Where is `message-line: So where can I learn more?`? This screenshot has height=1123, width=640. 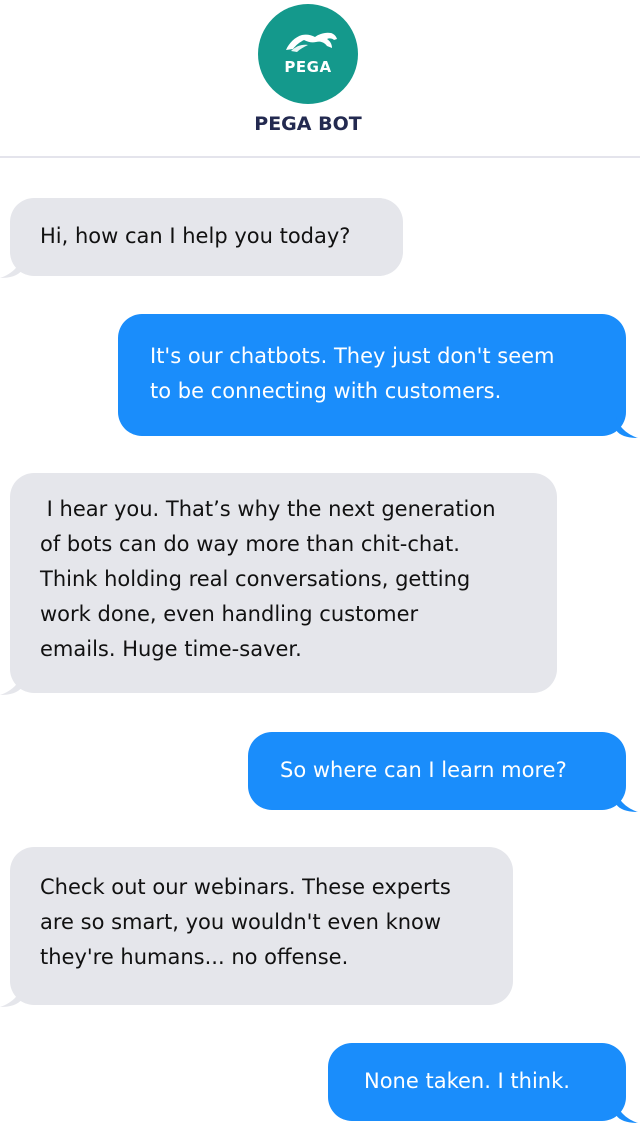
message-line: So where can I learn more? is located at coordinates (423, 770).